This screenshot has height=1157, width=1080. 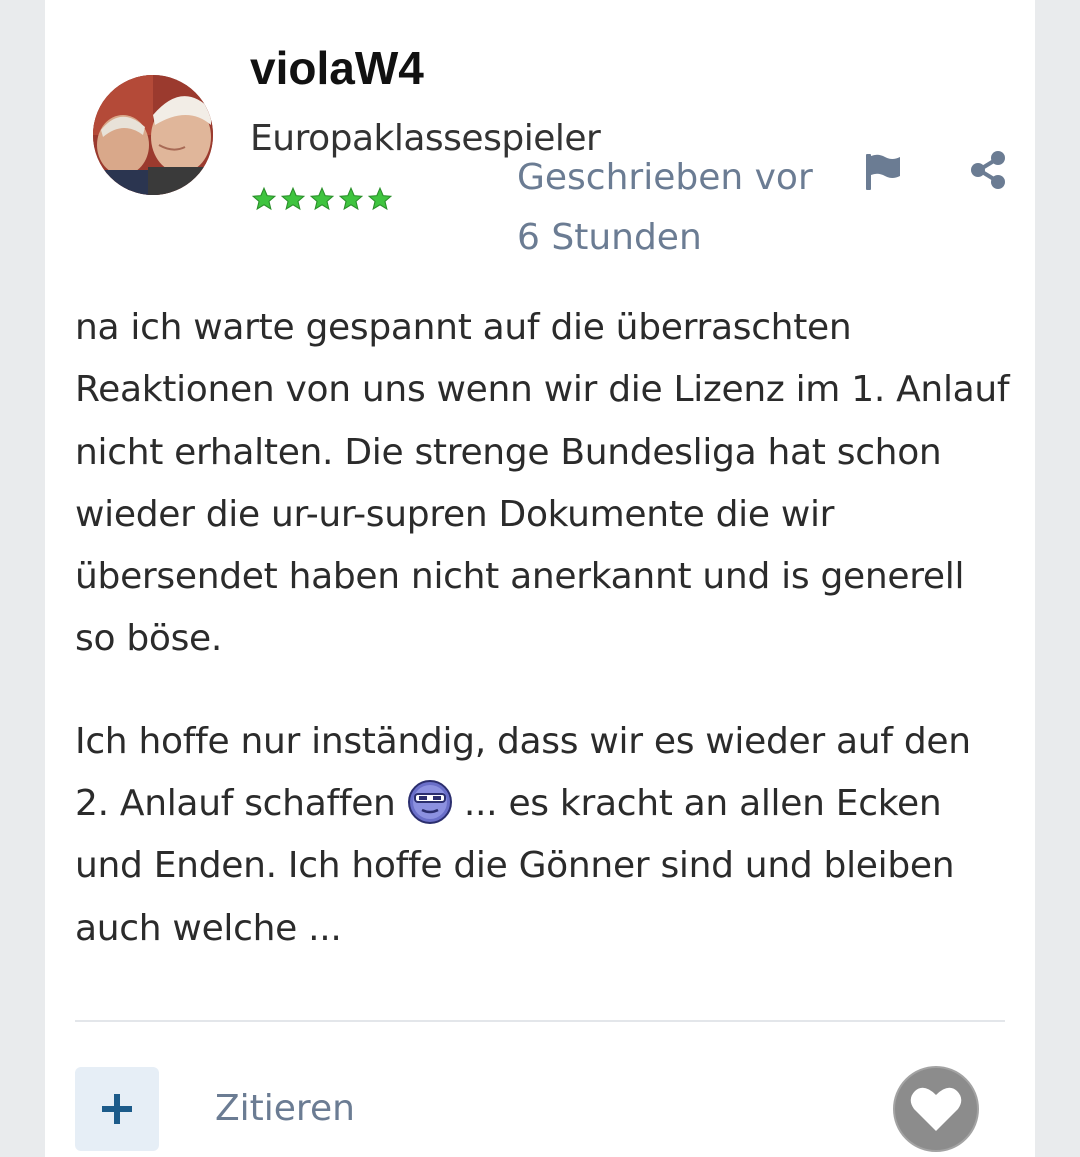 I want to click on posted-label: Geschrieben vor, so click(x=665, y=177).